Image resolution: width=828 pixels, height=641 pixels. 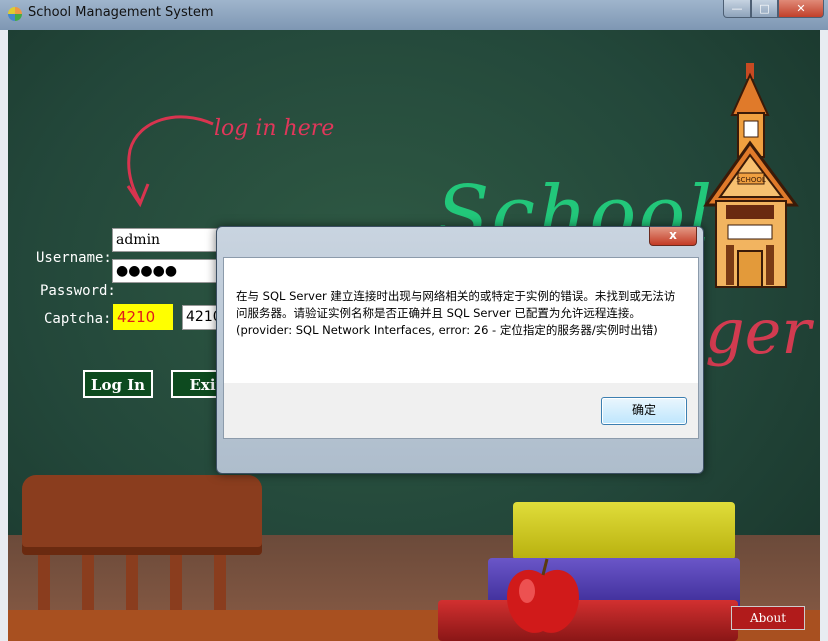 What do you see at coordinates (142, 515) in the screenshot?
I see `chair-illustration` at bounding box center [142, 515].